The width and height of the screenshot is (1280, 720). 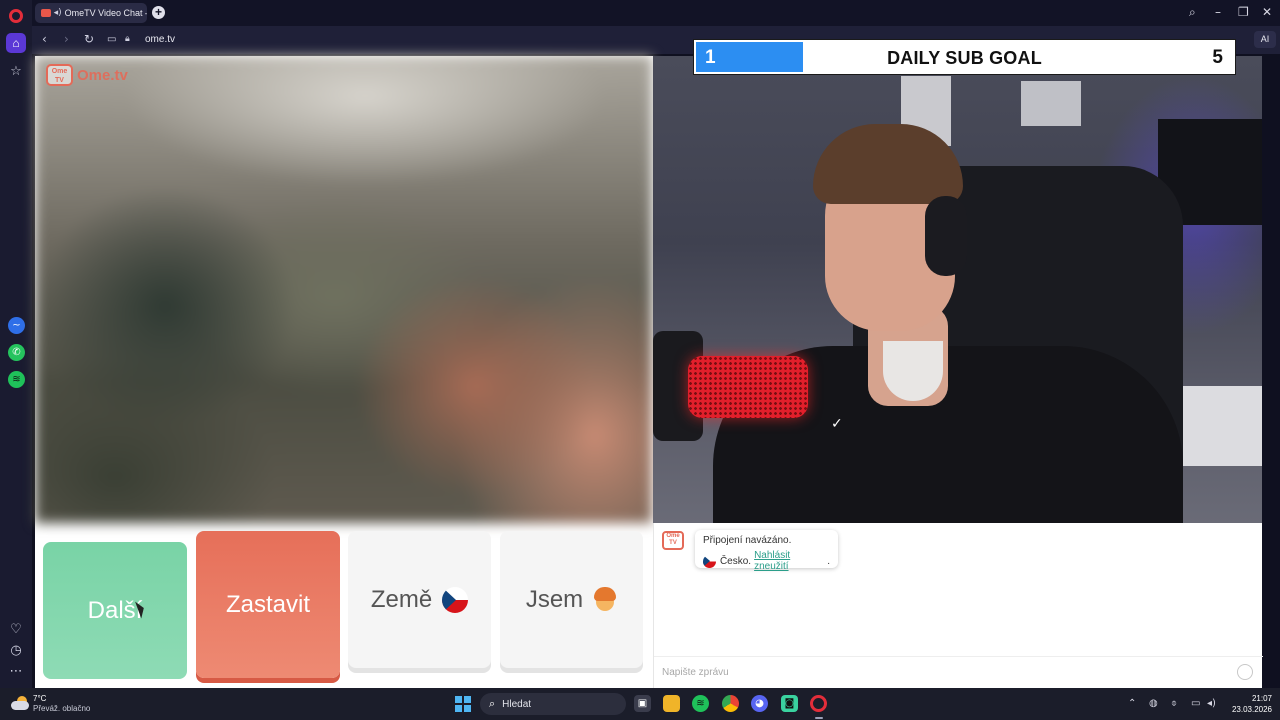 What do you see at coordinates (59, 75) in the screenshot?
I see `tv-logo-icon: Ome TV` at bounding box center [59, 75].